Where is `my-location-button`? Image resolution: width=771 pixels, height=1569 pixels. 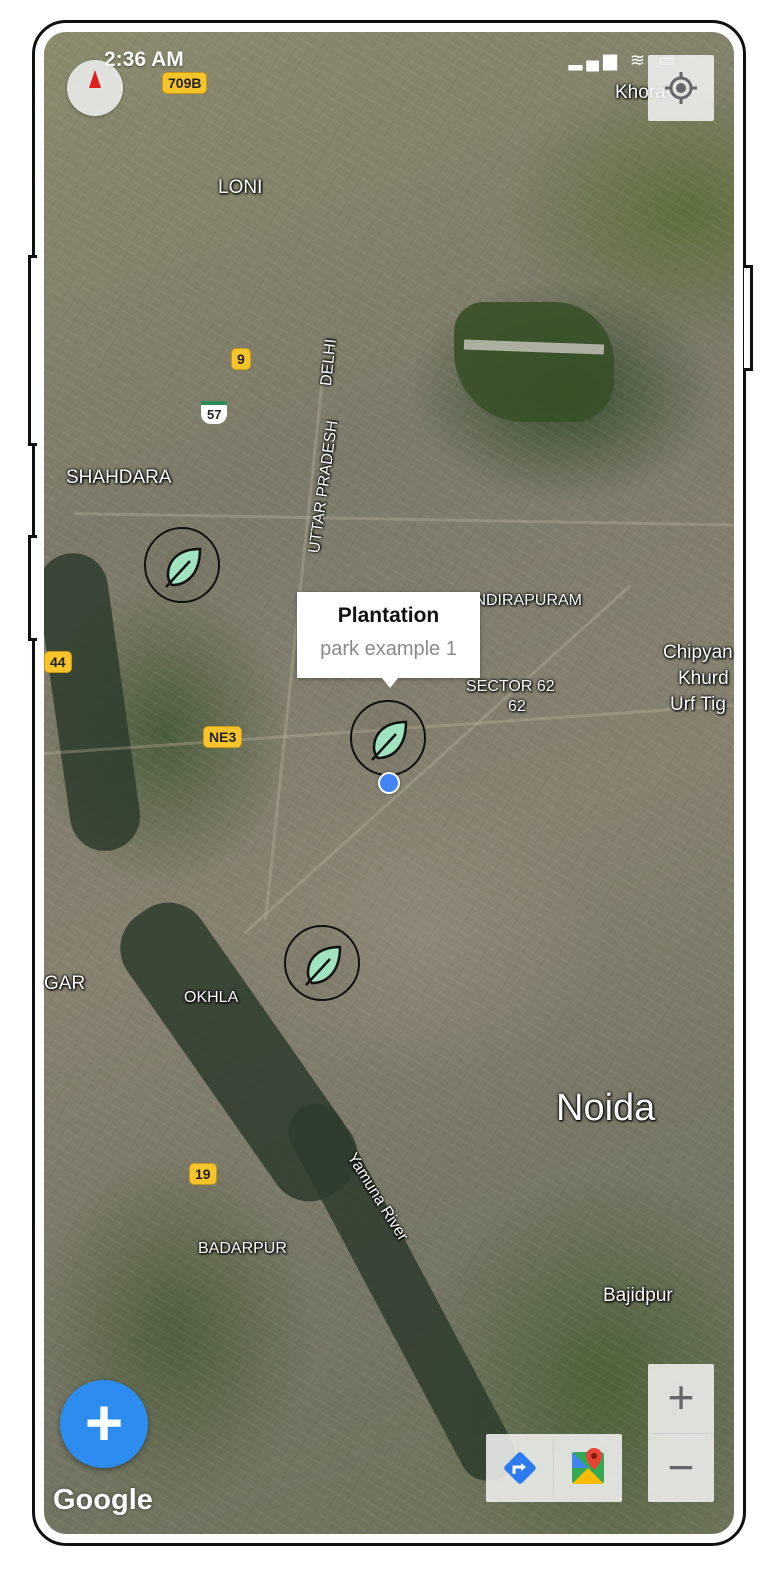 my-location-button is located at coordinates (681, 88).